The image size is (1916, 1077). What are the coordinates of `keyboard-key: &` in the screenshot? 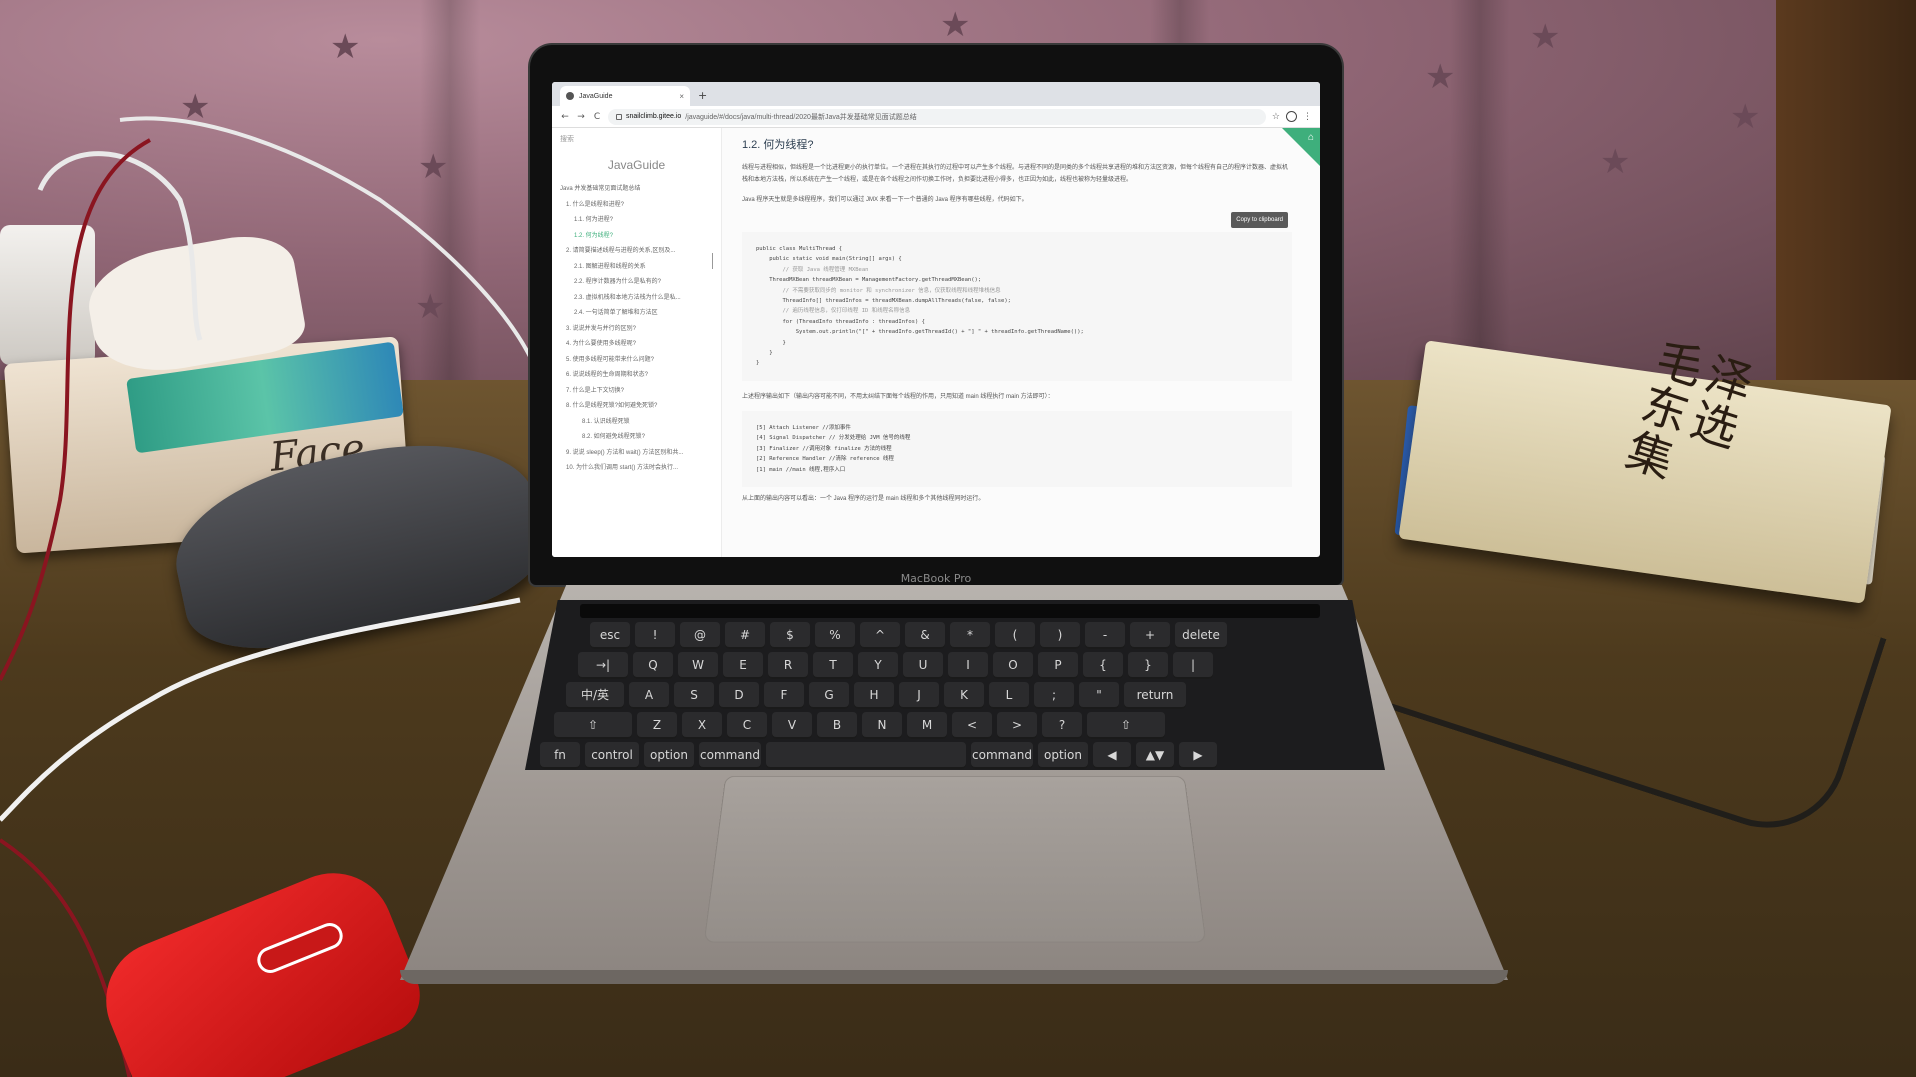 It's located at (925, 635).